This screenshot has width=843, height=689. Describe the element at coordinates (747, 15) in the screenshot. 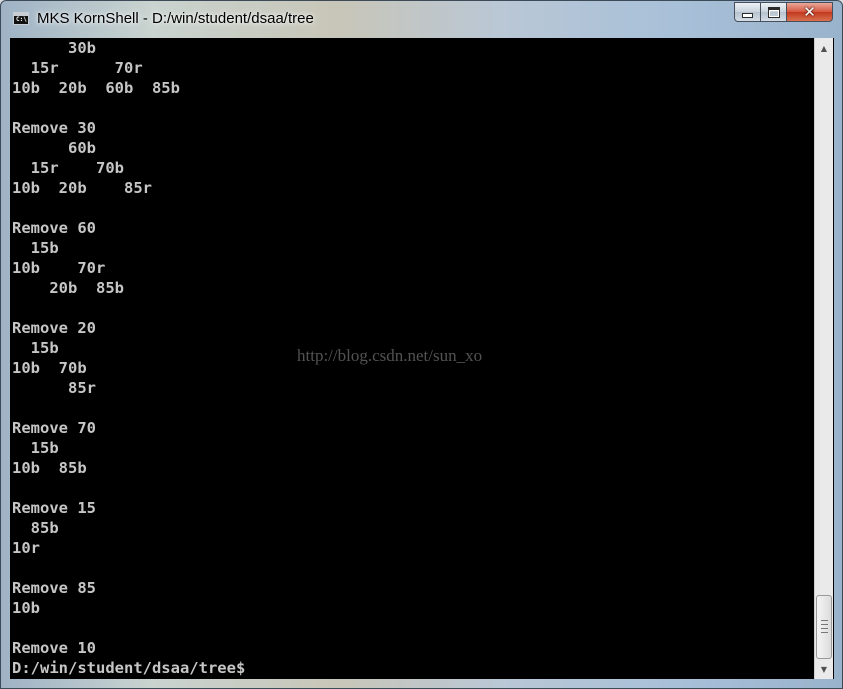

I see `minimize-icon` at that location.